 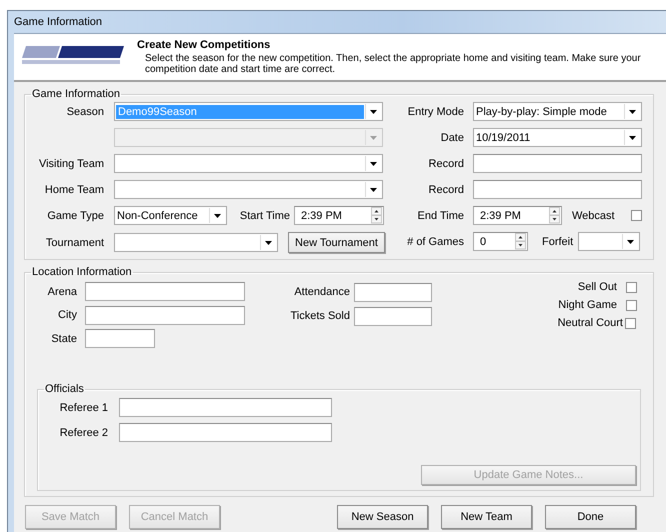 What do you see at coordinates (557, 111) in the screenshot?
I see `dropdown: Play-by-play: Simple mode` at bounding box center [557, 111].